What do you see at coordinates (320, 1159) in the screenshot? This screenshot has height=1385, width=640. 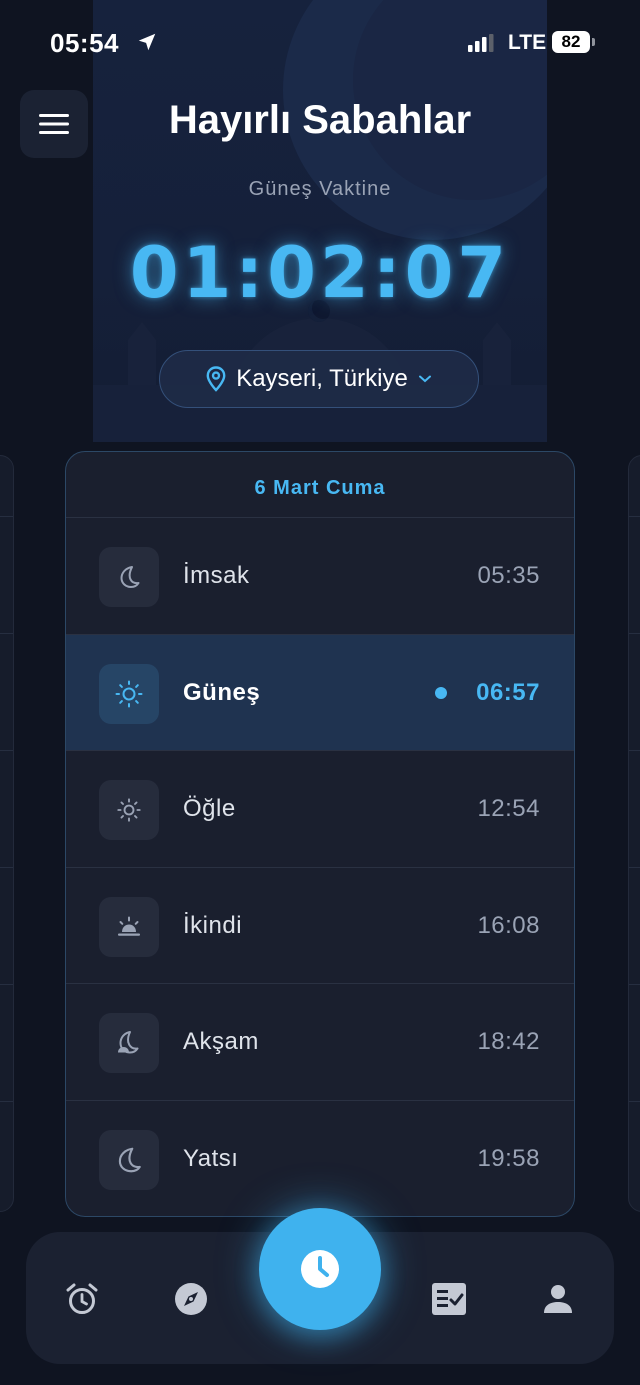 I see `prayer-row-yatsi: Yatsı 19:58` at bounding box center [320, 1159].